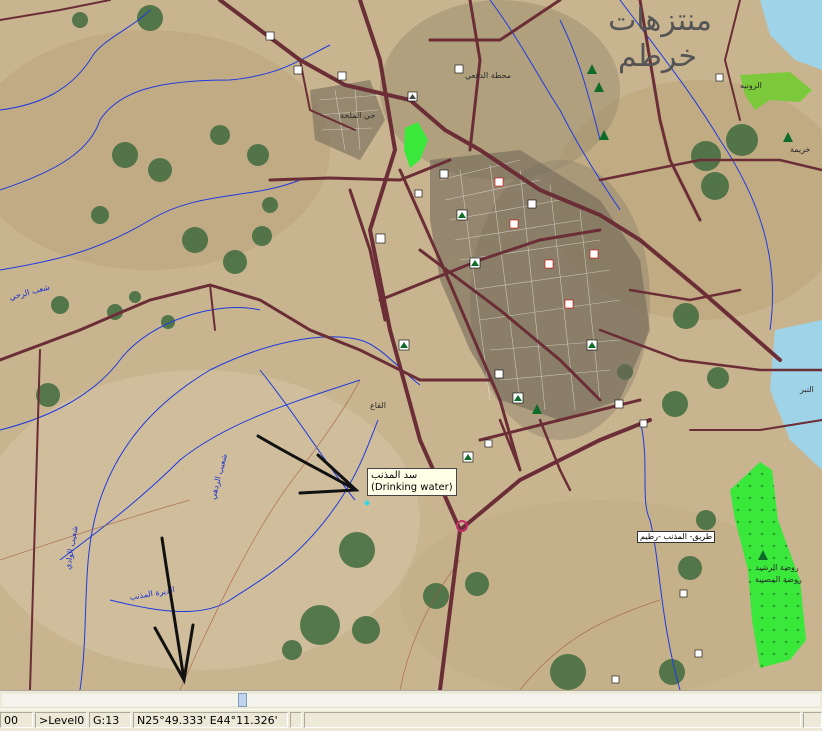 This screenshot has height=731, width=822. I want to click on place-label: حي الملحة, so click(358, 115).